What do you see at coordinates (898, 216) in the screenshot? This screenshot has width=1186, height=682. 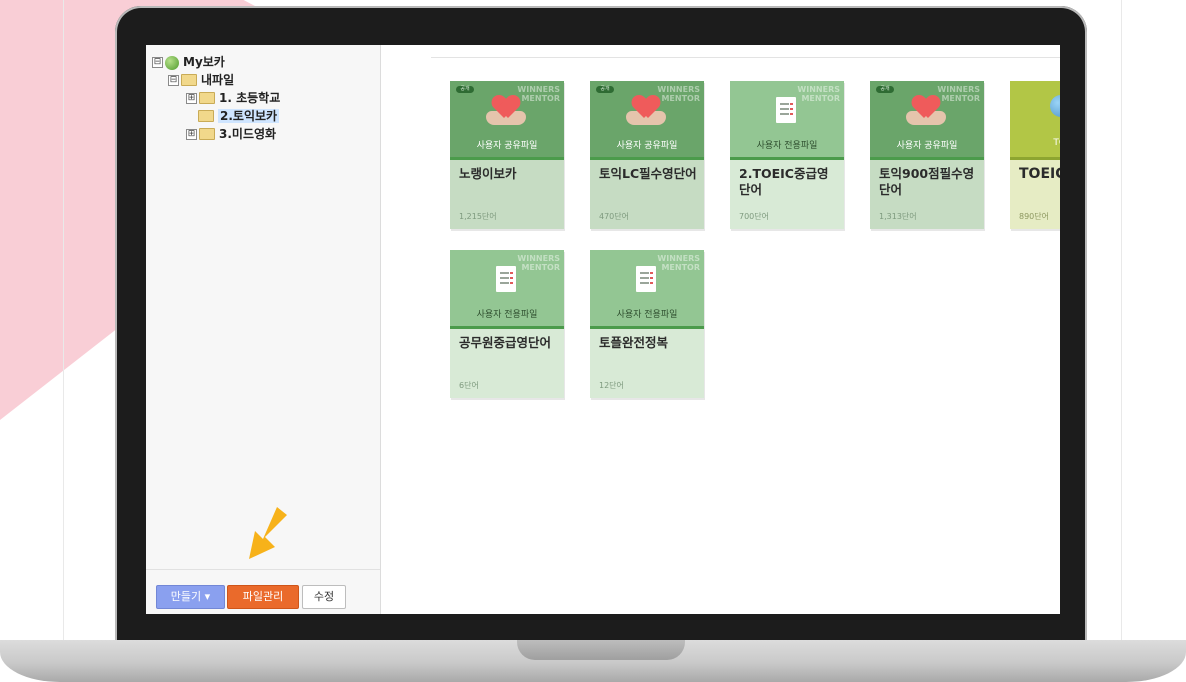 I see `word-count: 1,313단어` at bounding box center [898, 216].